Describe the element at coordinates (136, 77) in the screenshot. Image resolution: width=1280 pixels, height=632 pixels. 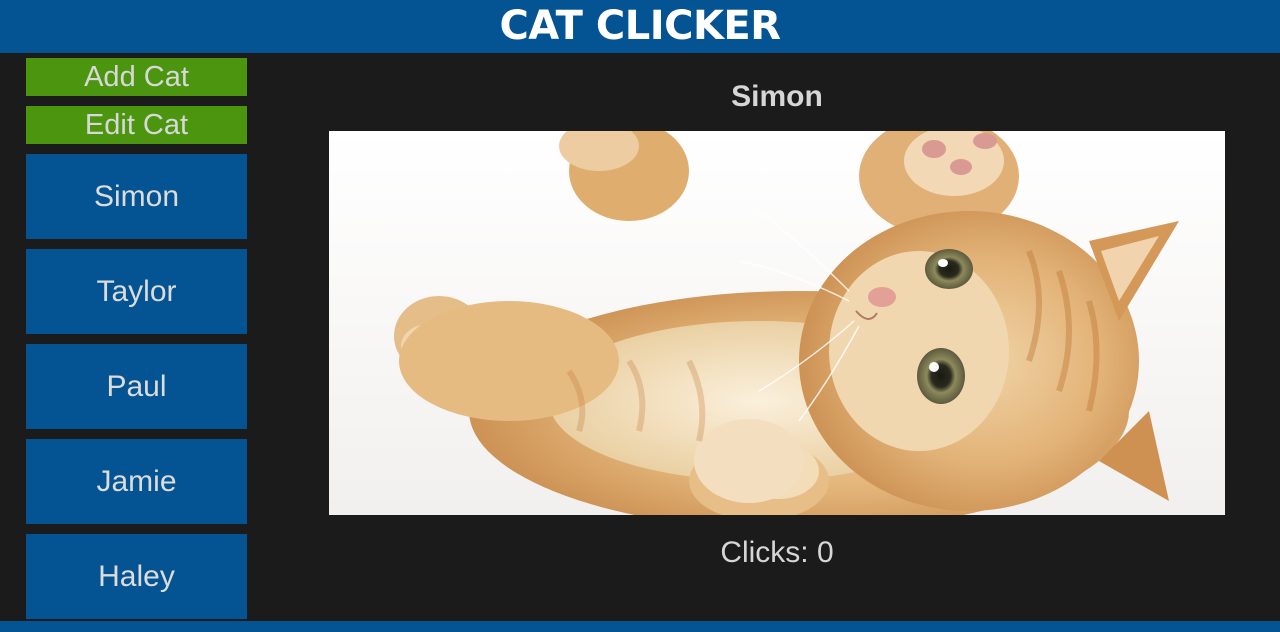
I see `add-cat-button: Add Cat` at that location.